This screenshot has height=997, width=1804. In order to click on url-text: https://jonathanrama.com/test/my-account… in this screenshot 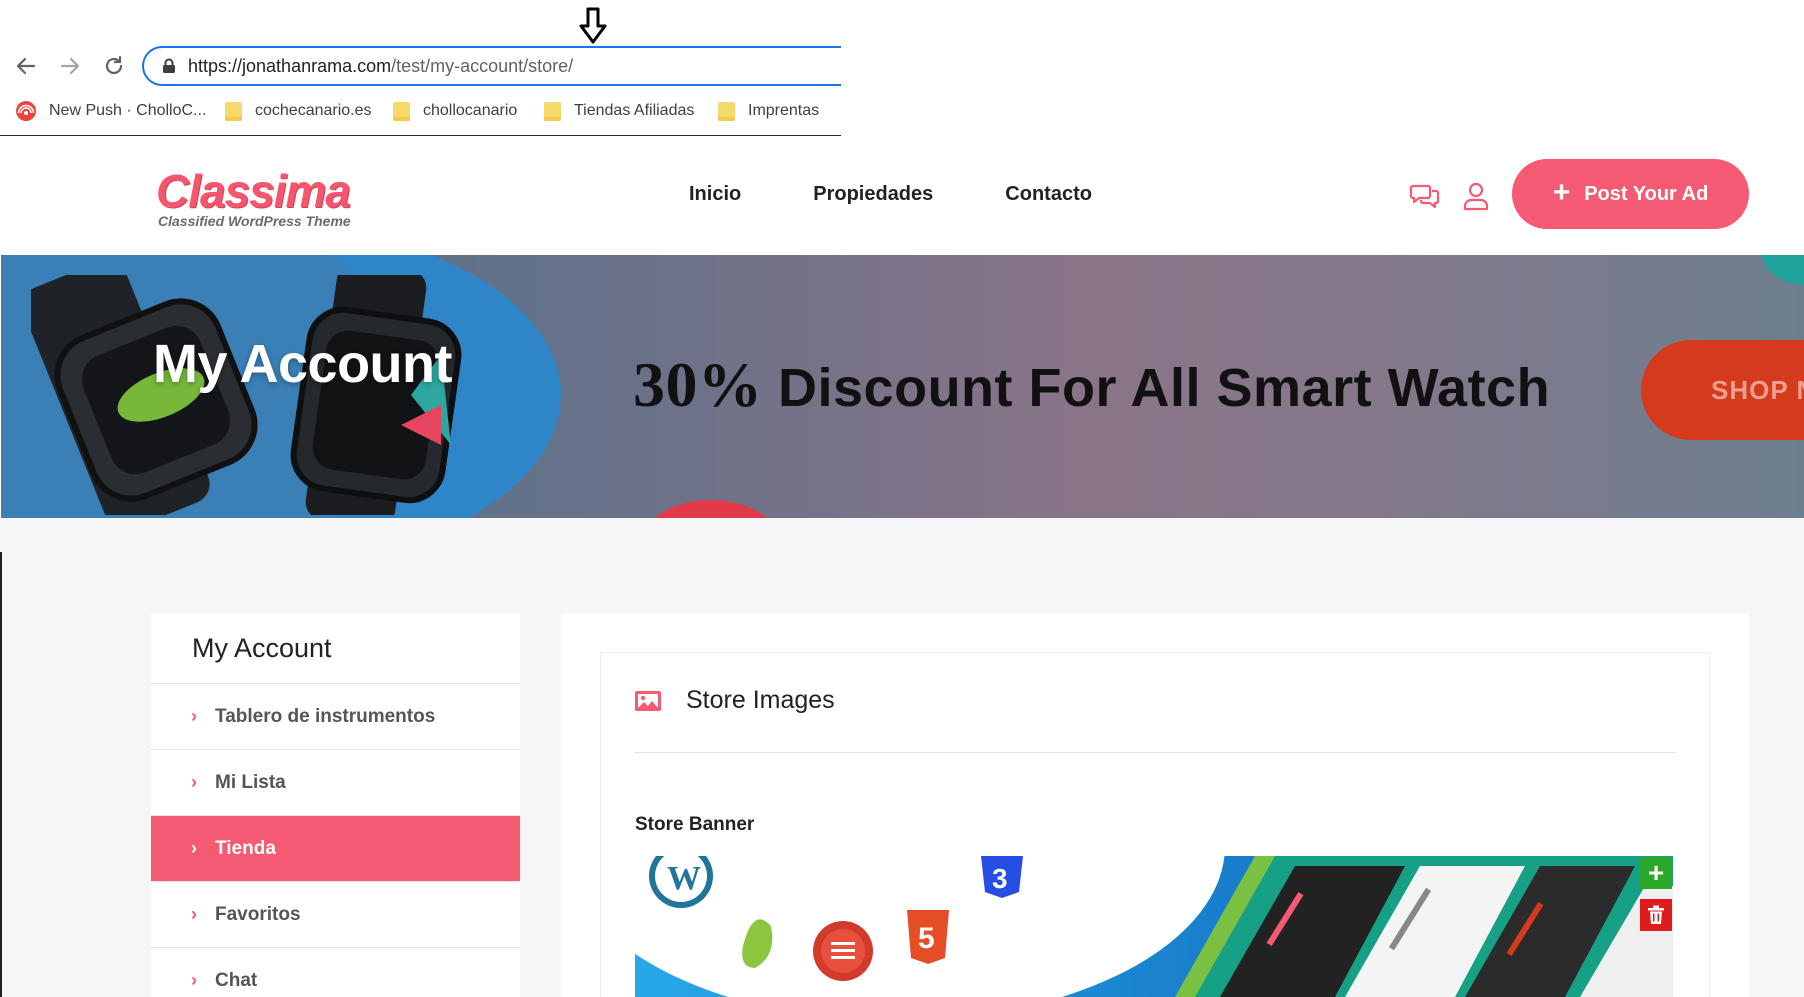, I will do `click(380, 66)`.